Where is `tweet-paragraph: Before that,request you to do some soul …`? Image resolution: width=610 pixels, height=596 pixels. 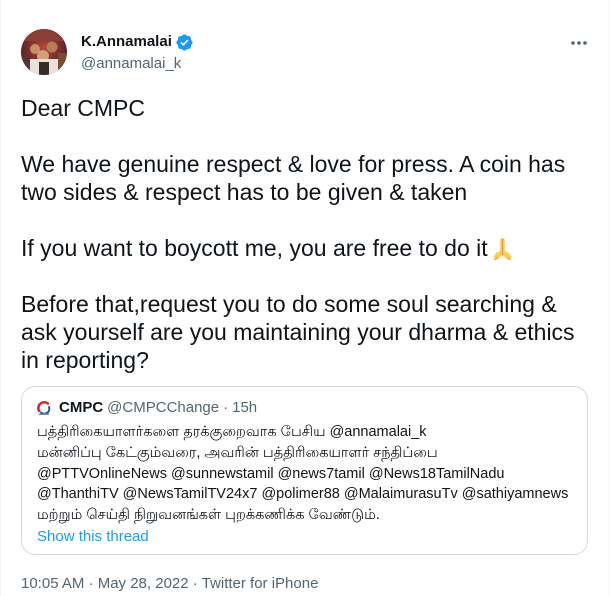 tweet-paragraph: Before that,request you to do some soul … is located at coordinates (313, 332).